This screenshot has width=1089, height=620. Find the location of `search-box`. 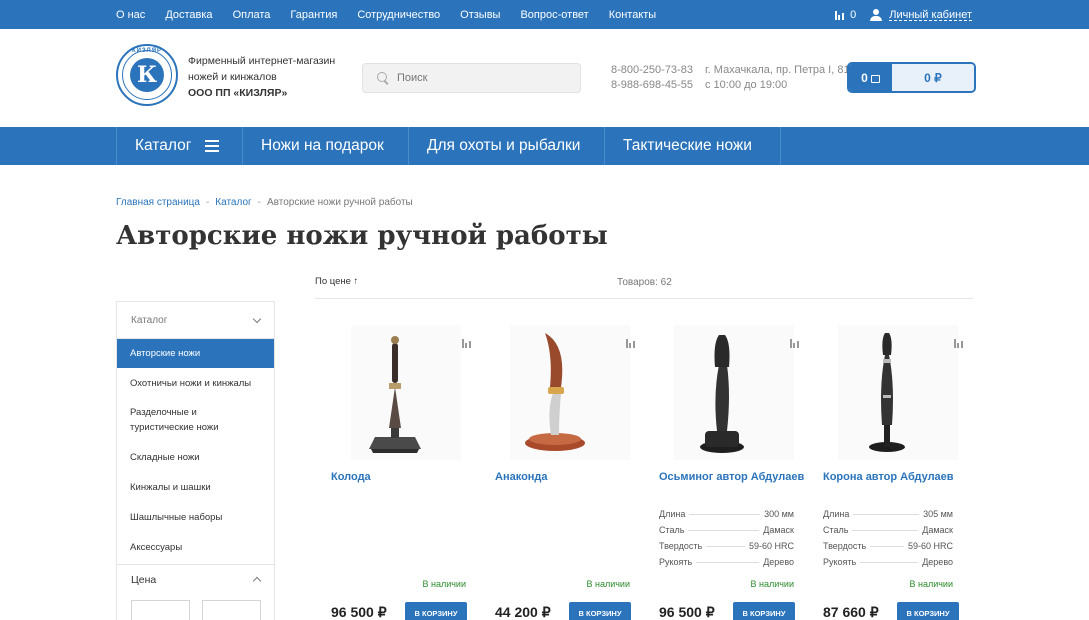

search-box is located at coordinates (471, 78).